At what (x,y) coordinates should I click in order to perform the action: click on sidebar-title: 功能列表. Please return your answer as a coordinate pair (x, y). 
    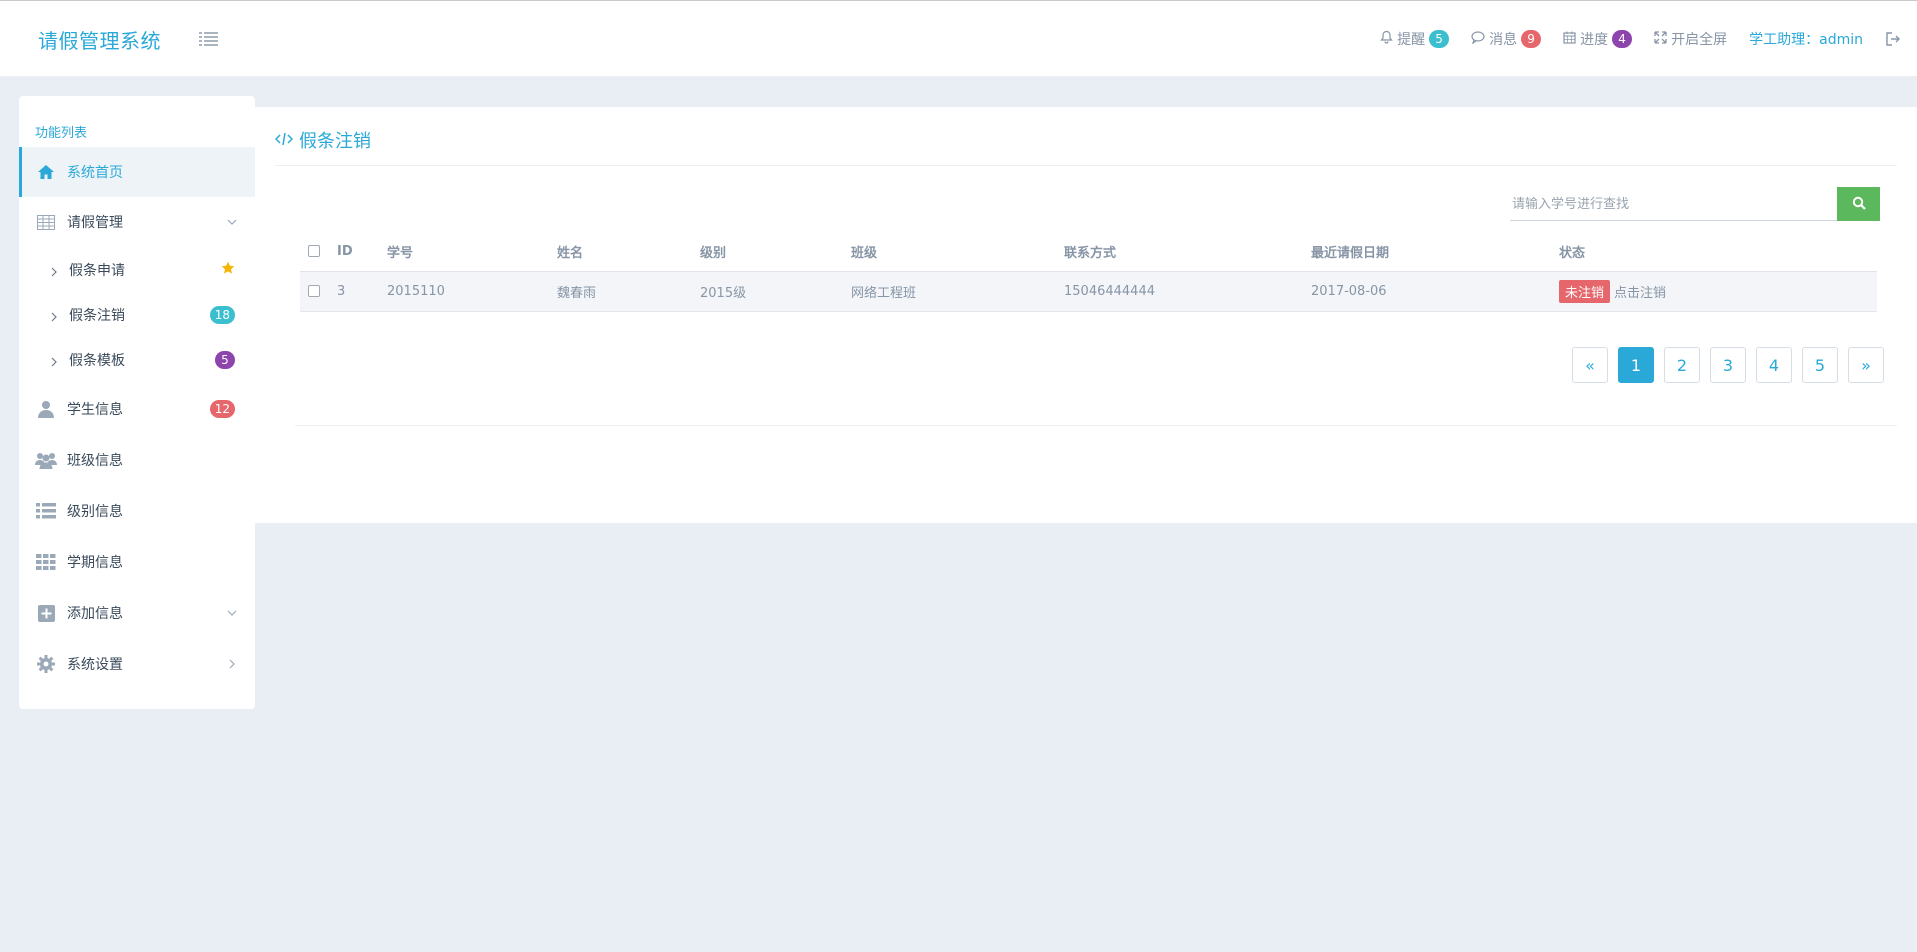
    Looking at the image, I should click on (61, 133).